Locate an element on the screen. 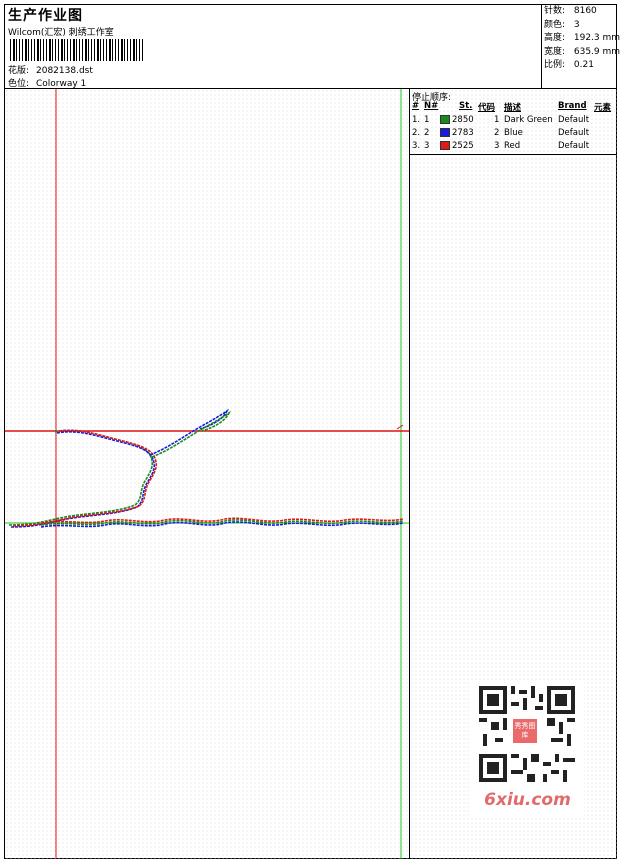 This screenshot has width=620, height=863. color-row: 2. 2 2783 2 Blue Default is located at coordinates (501, 133).